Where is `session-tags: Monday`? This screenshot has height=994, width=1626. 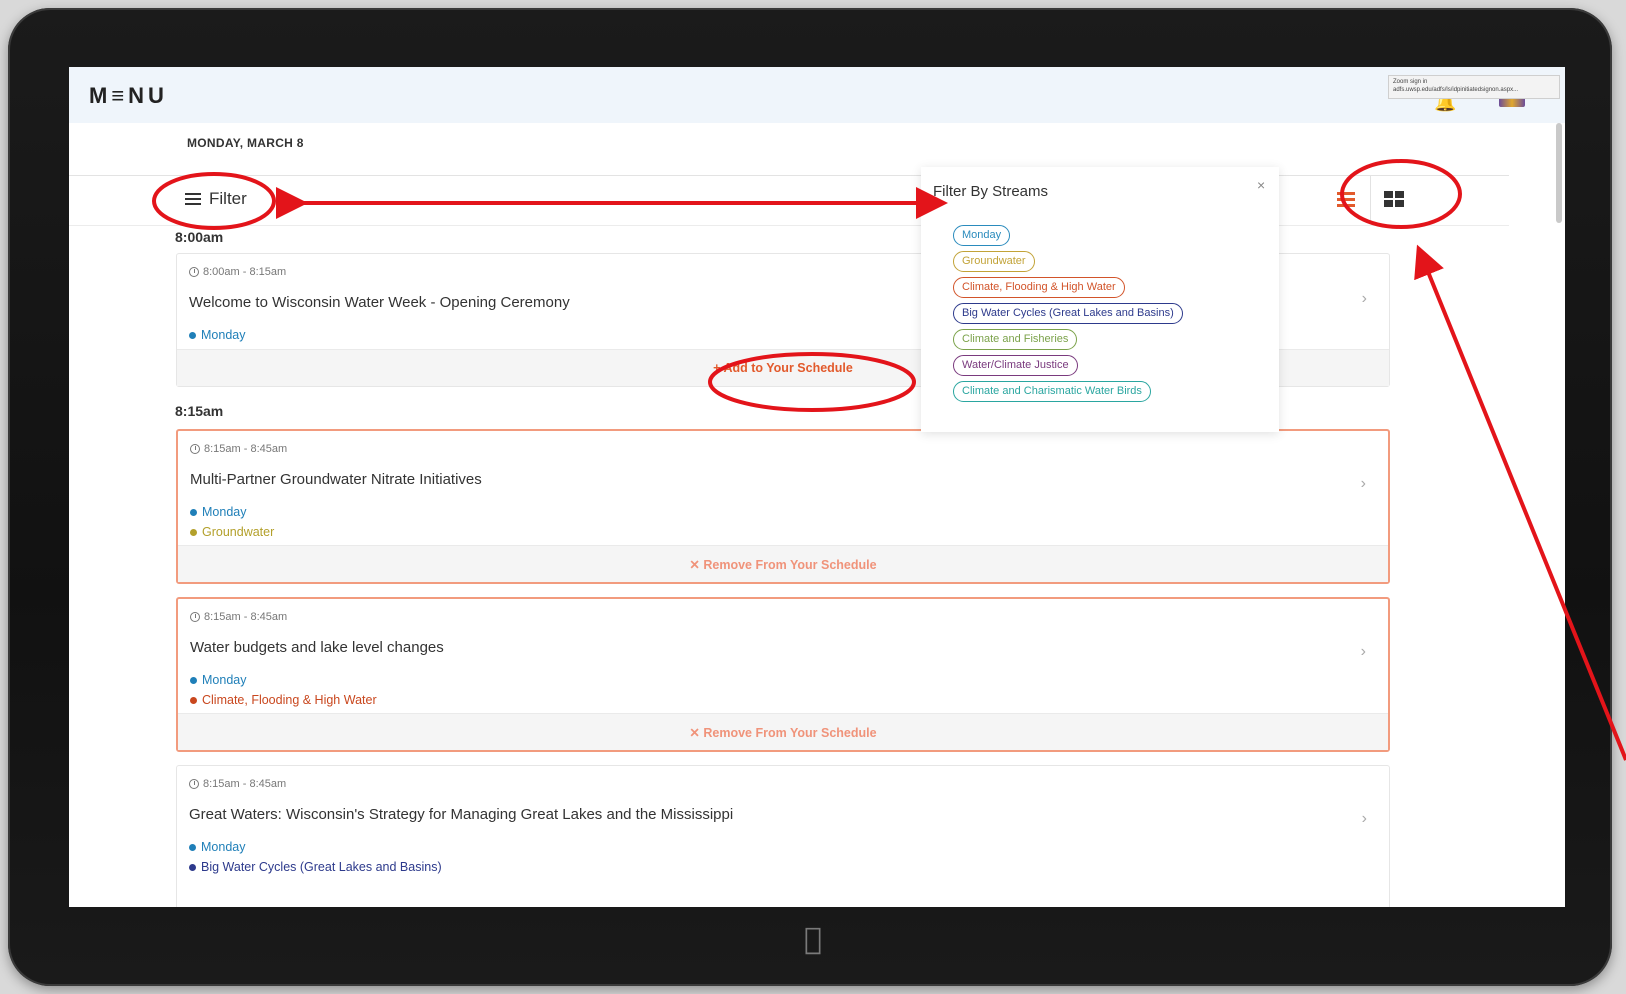 session-tags: Monday is located at coordinates (217, 335).